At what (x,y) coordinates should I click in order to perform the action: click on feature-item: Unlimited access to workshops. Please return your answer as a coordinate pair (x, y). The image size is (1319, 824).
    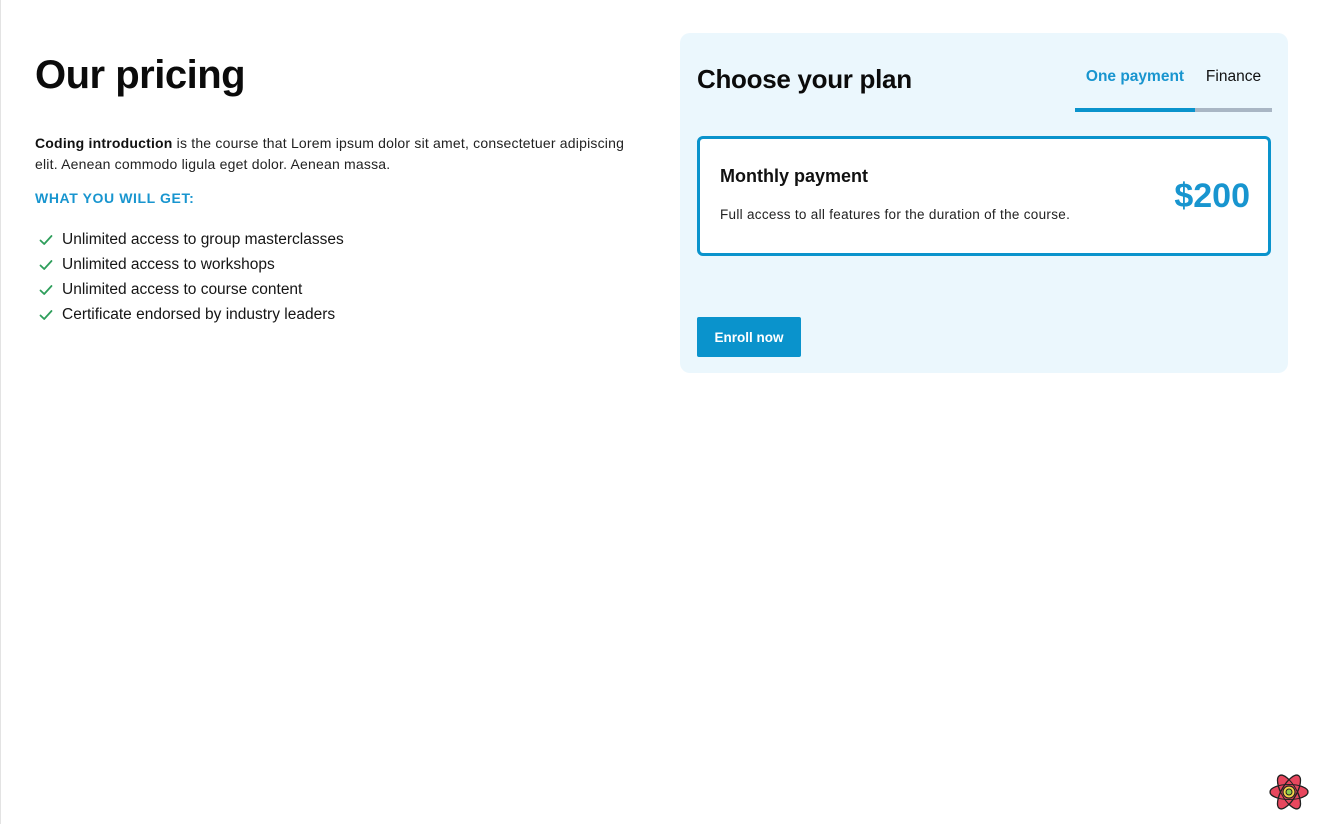
    Looking at the image, I should click on (330, 264).